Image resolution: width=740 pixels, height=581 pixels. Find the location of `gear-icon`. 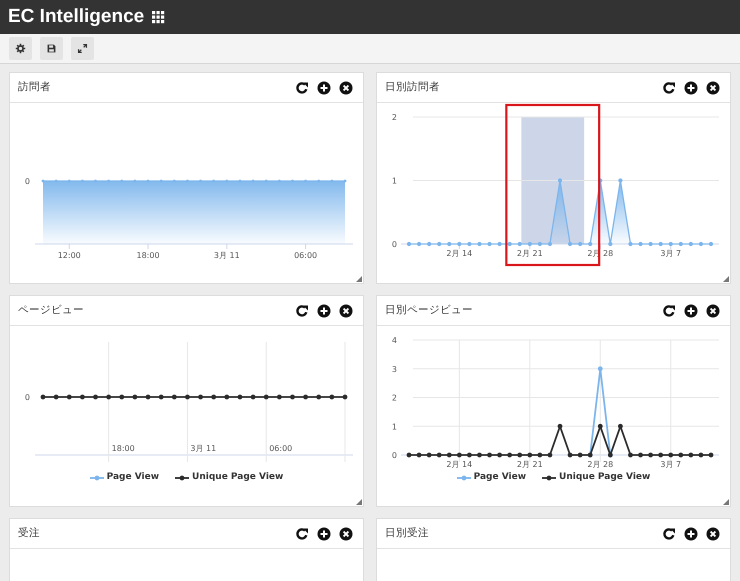

gear-icon is located at coordinates (20, 48).